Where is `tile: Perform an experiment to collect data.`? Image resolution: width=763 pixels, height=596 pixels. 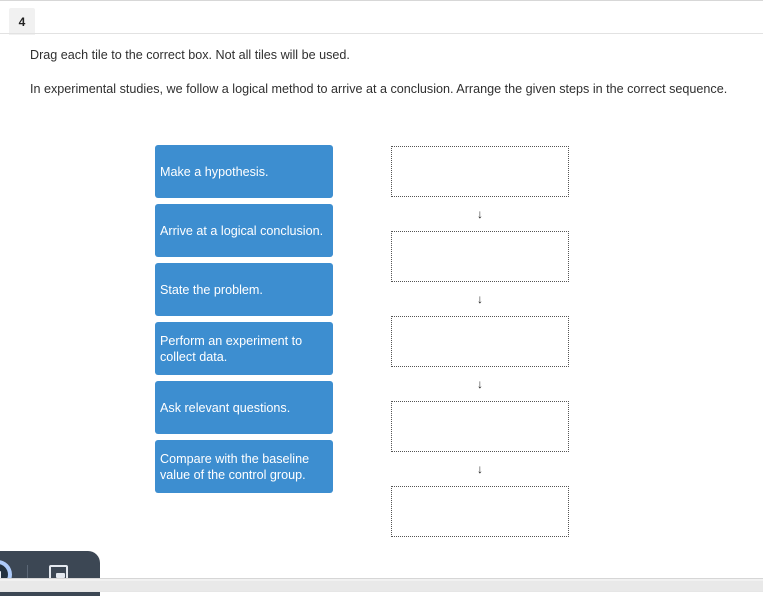
tile: Perform an experiment to collect data. is located at coordinates (244, 348).